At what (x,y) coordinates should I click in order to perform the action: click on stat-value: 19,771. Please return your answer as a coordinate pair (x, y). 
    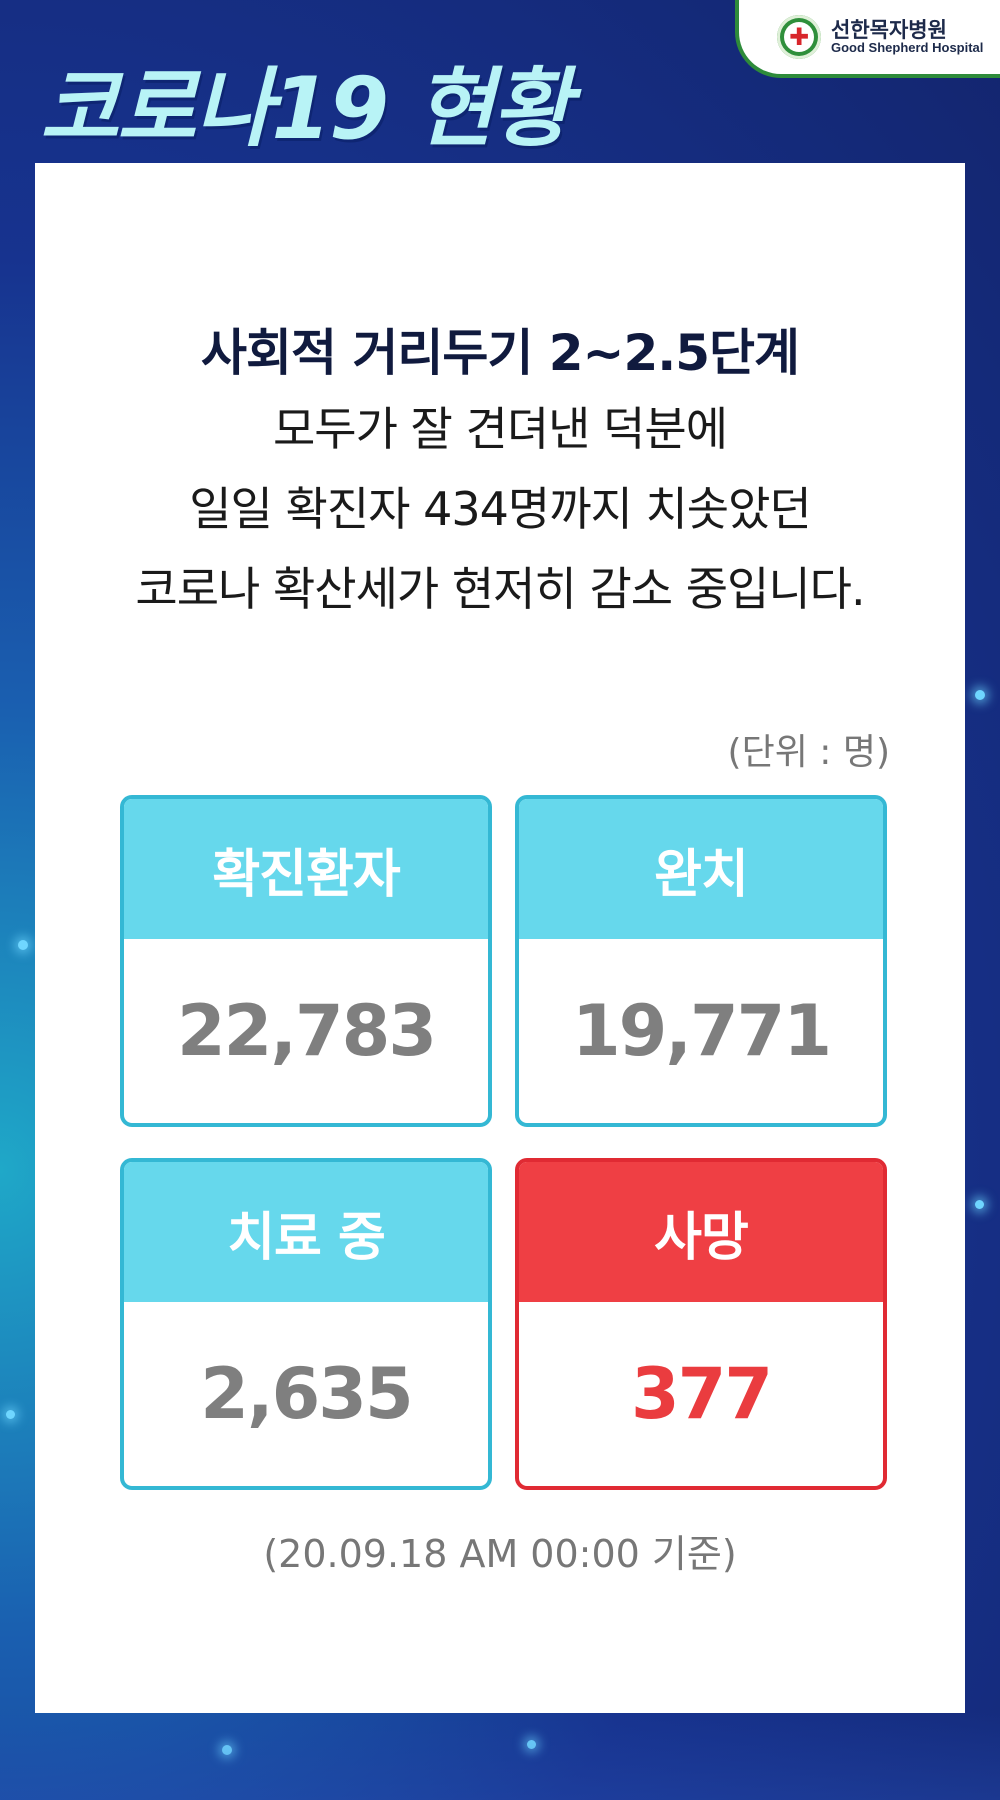
    Looking at the image, I should click on (701, 1031).